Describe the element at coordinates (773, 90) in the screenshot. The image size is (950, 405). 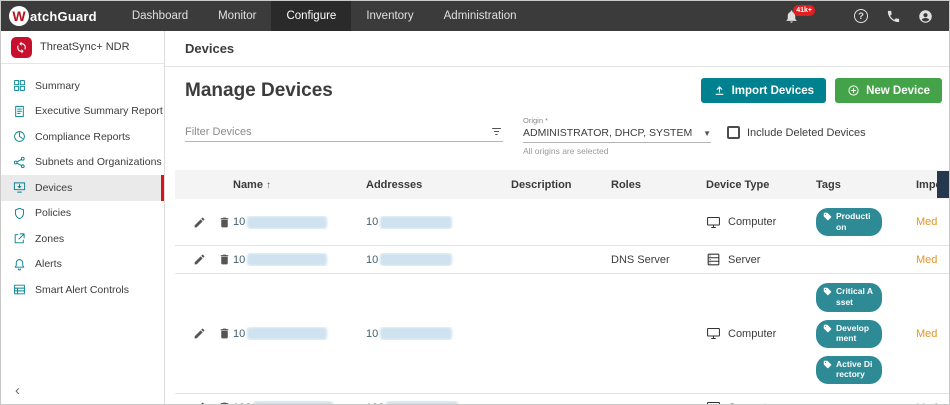
I see `import-devices-label: Import Devices` at that location.